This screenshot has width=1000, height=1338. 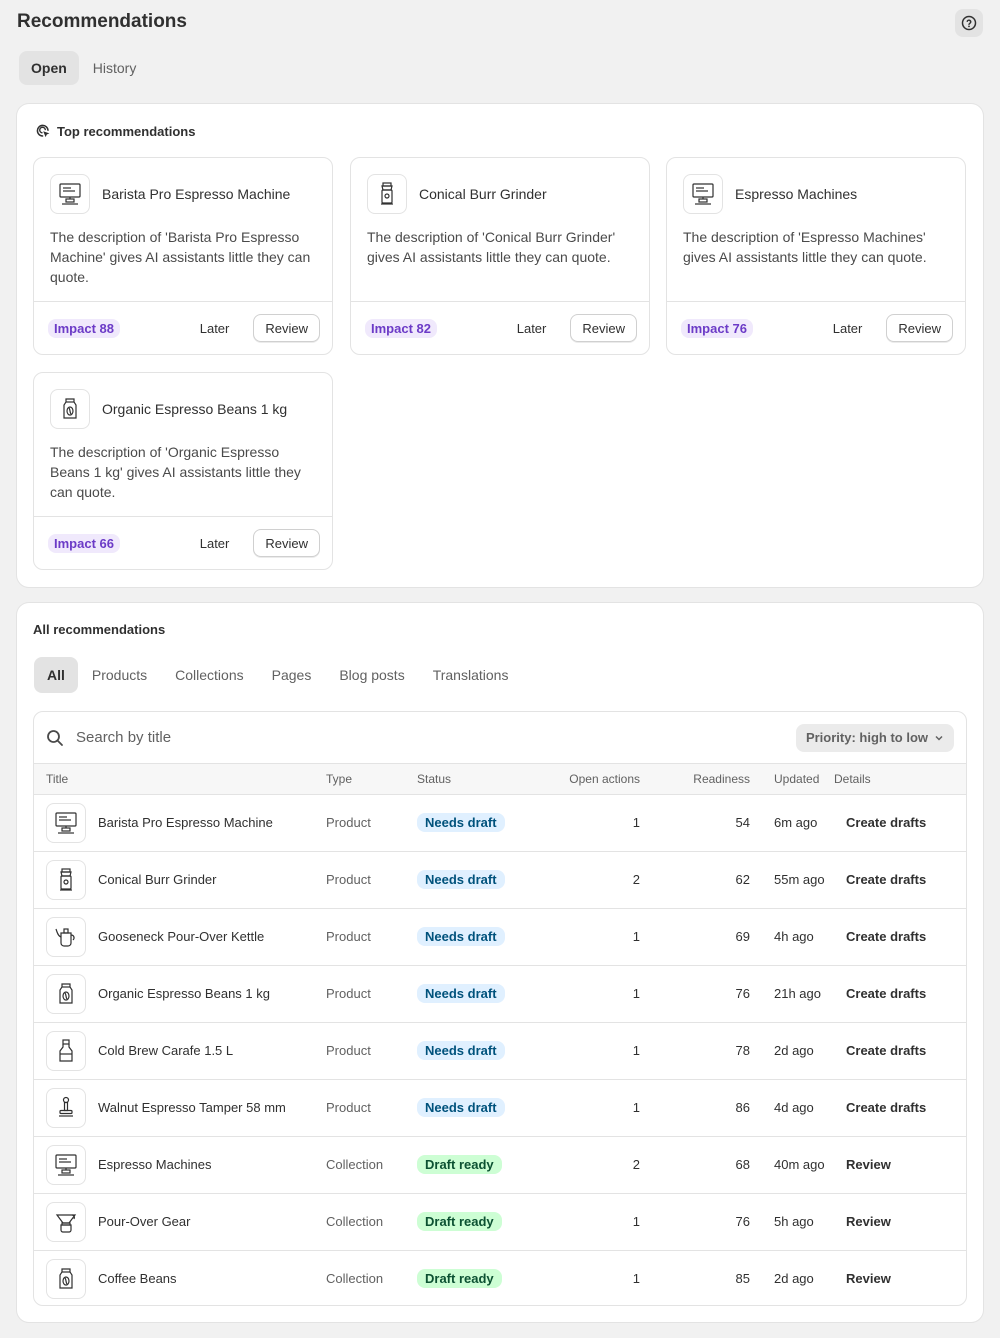 What do you see at coordinates (461, 1050) in the screenshot?
I see `status-badge: Needs draft` at bounding box center [461, 1050].